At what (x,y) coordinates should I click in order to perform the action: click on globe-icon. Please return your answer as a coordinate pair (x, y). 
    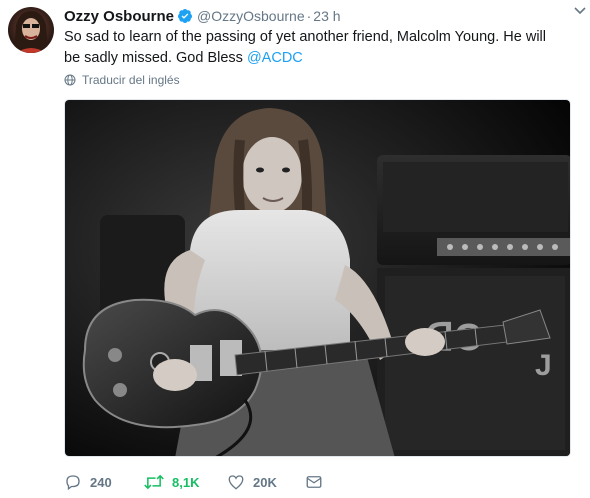
    Looking at the image, I should click on (70, 80).